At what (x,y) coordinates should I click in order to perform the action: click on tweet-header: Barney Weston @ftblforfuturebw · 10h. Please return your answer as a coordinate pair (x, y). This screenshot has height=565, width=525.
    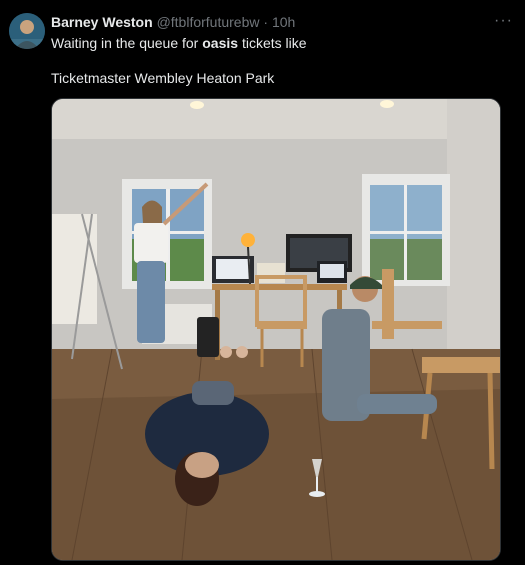
    Looking at the image, I should click on (173, 22).